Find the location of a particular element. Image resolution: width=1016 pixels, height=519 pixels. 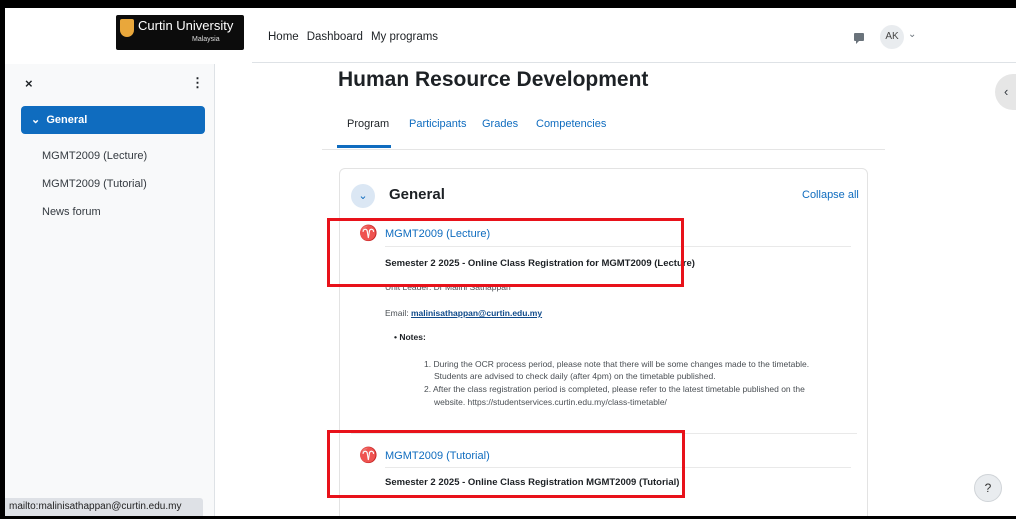

highlight-box-lecture is located at coordinates (505, 252).